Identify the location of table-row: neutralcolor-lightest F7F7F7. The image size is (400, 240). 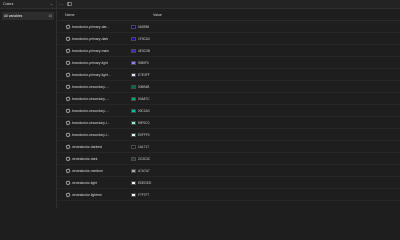
(229, 195).